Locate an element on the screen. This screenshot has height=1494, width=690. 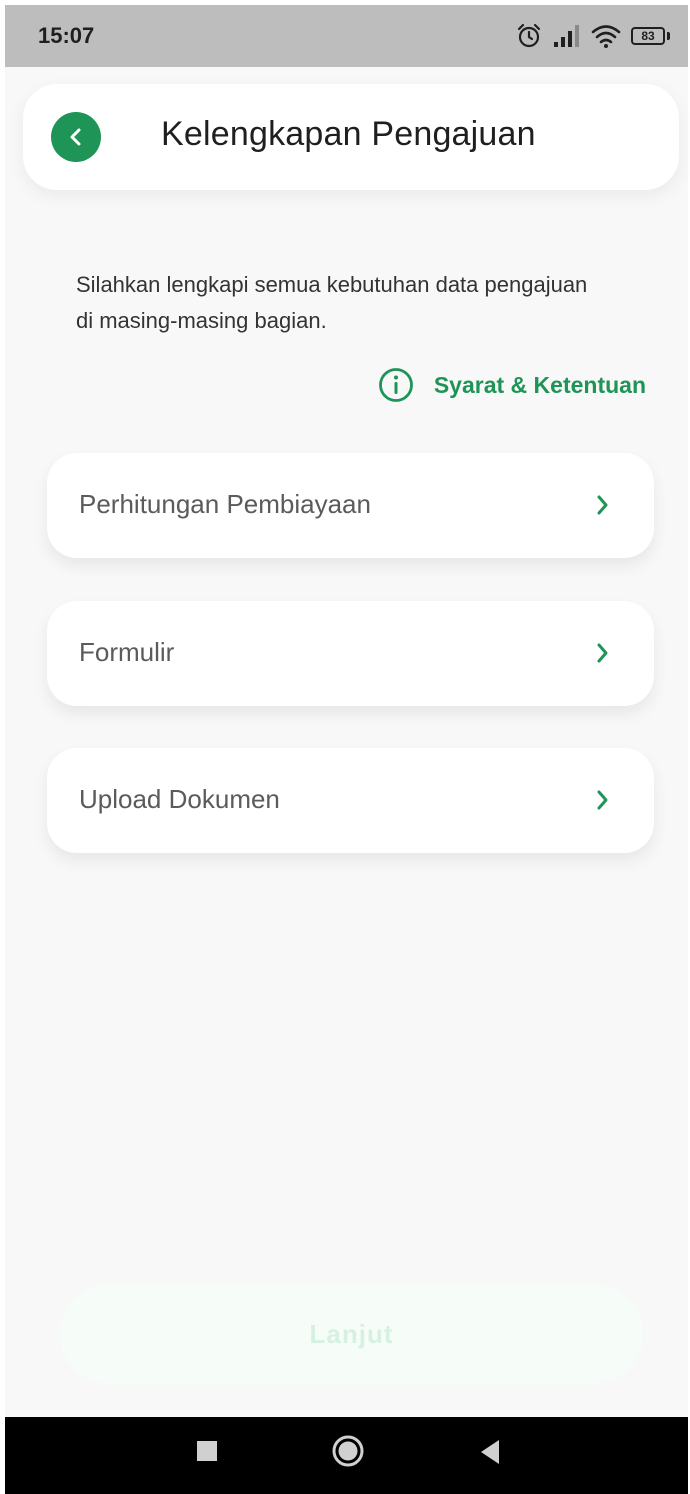
status-bar: 15:07 83 is located at coordinates (346, 36).